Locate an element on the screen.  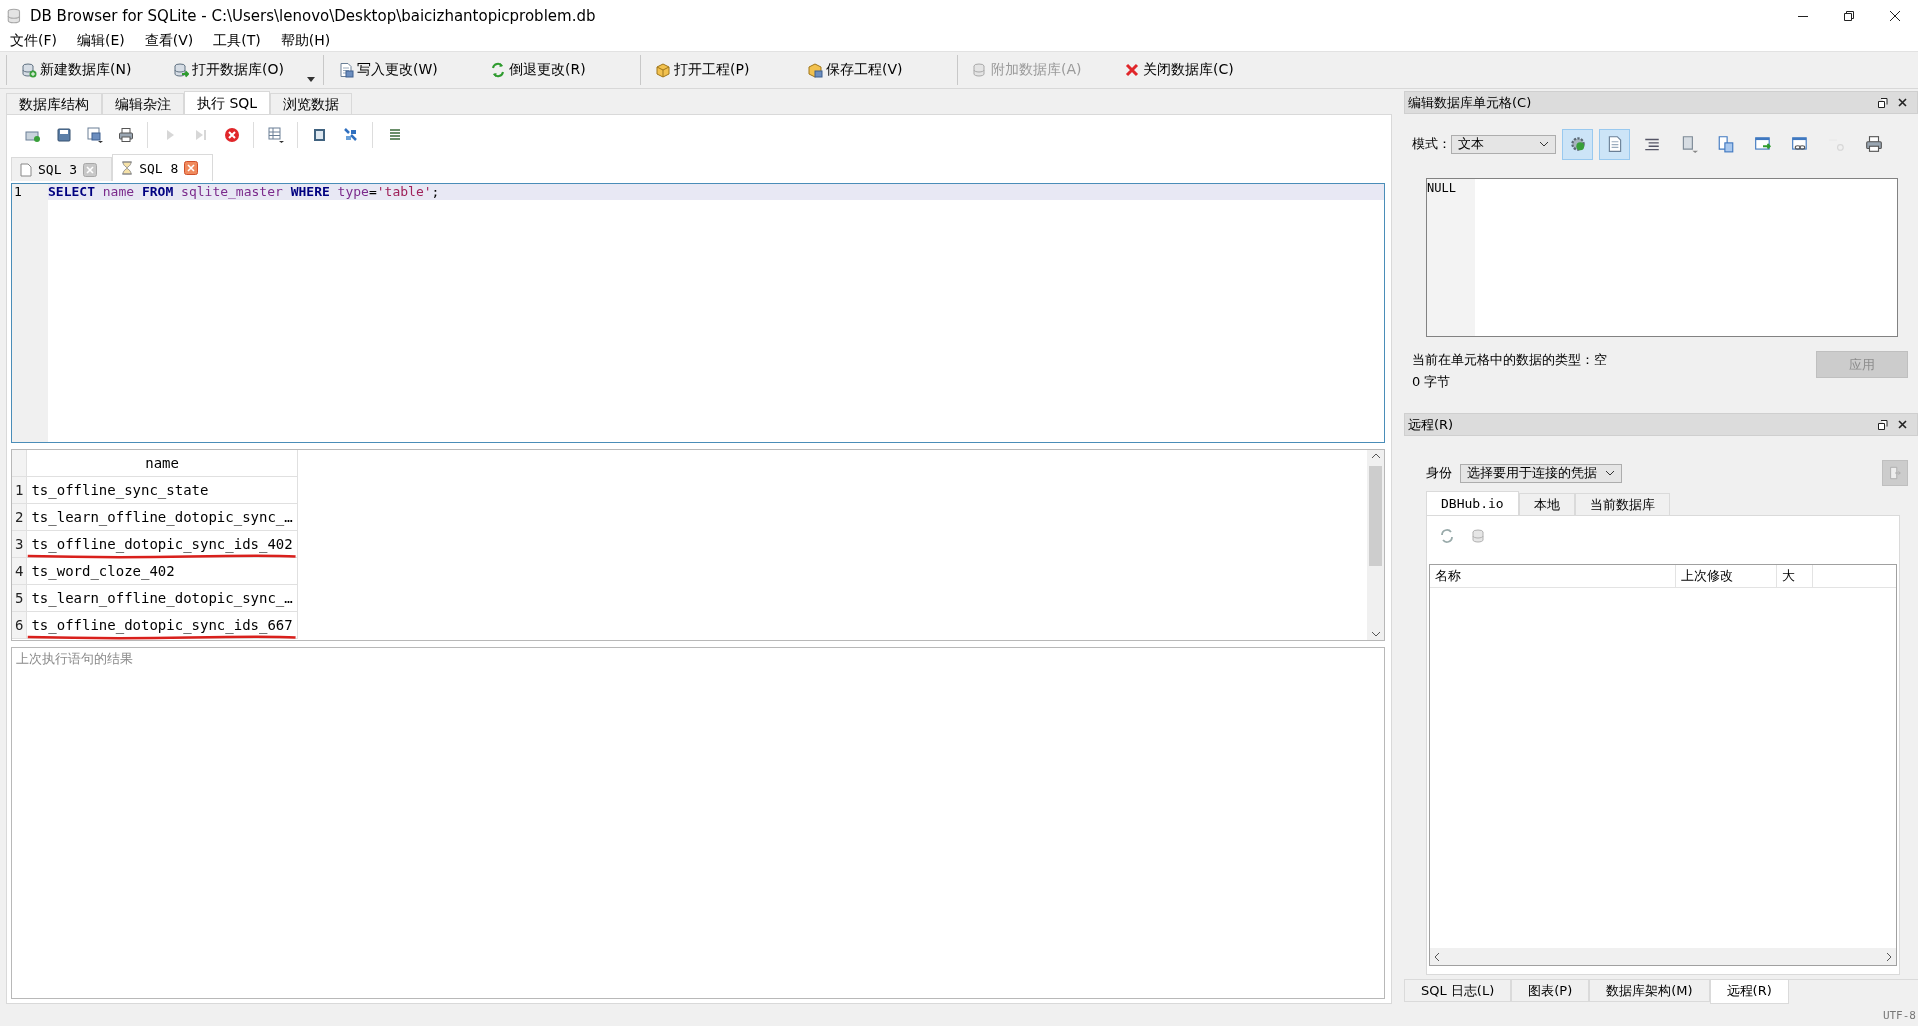
arrows-icon is located at coordinates (498, 70).